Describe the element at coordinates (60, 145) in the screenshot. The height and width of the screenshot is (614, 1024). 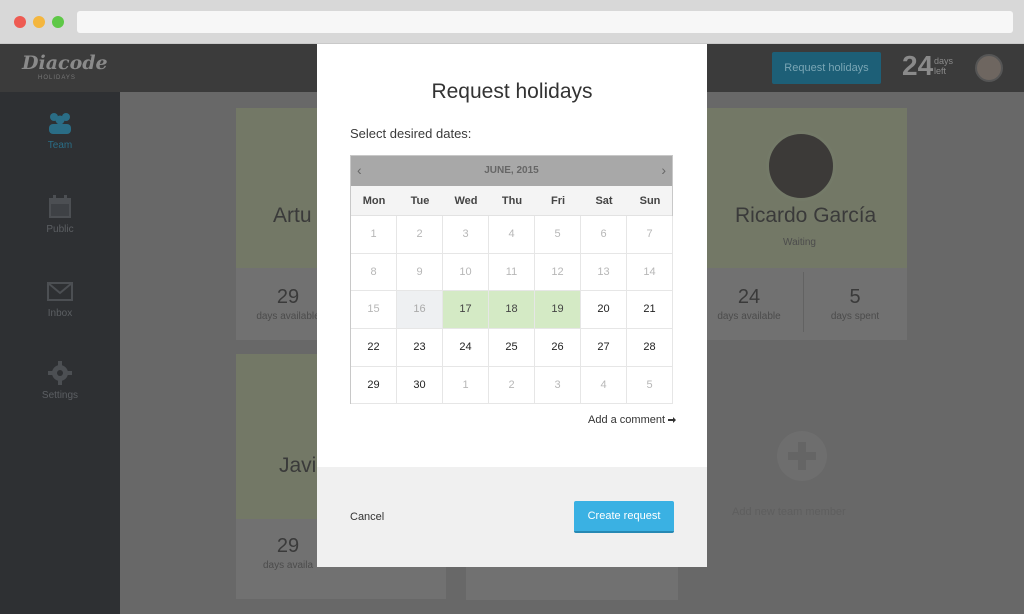
I see `sidebar-item-label: Team` at that location.